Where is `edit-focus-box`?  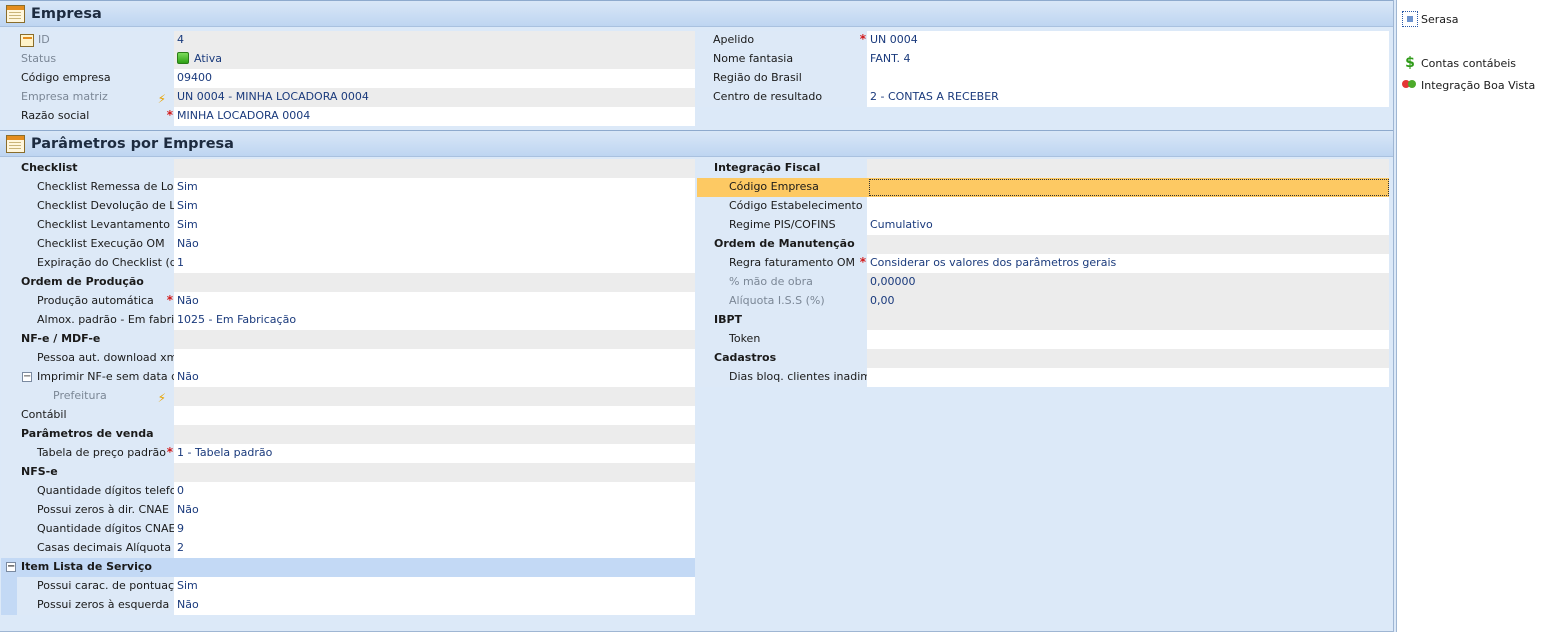
edit-focus-box is located at coordinates (1129, 187).